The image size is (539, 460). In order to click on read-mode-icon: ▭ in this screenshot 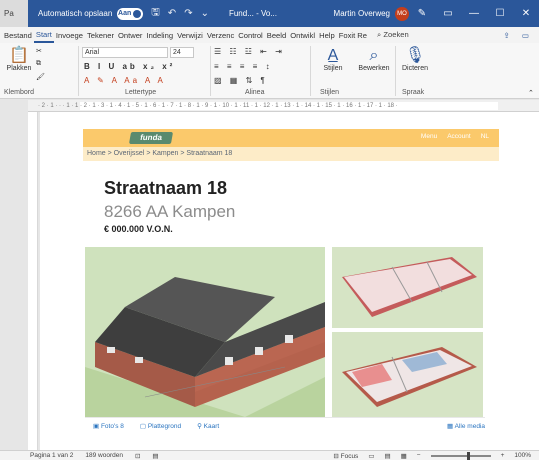, I will do `click(371, 456)`.